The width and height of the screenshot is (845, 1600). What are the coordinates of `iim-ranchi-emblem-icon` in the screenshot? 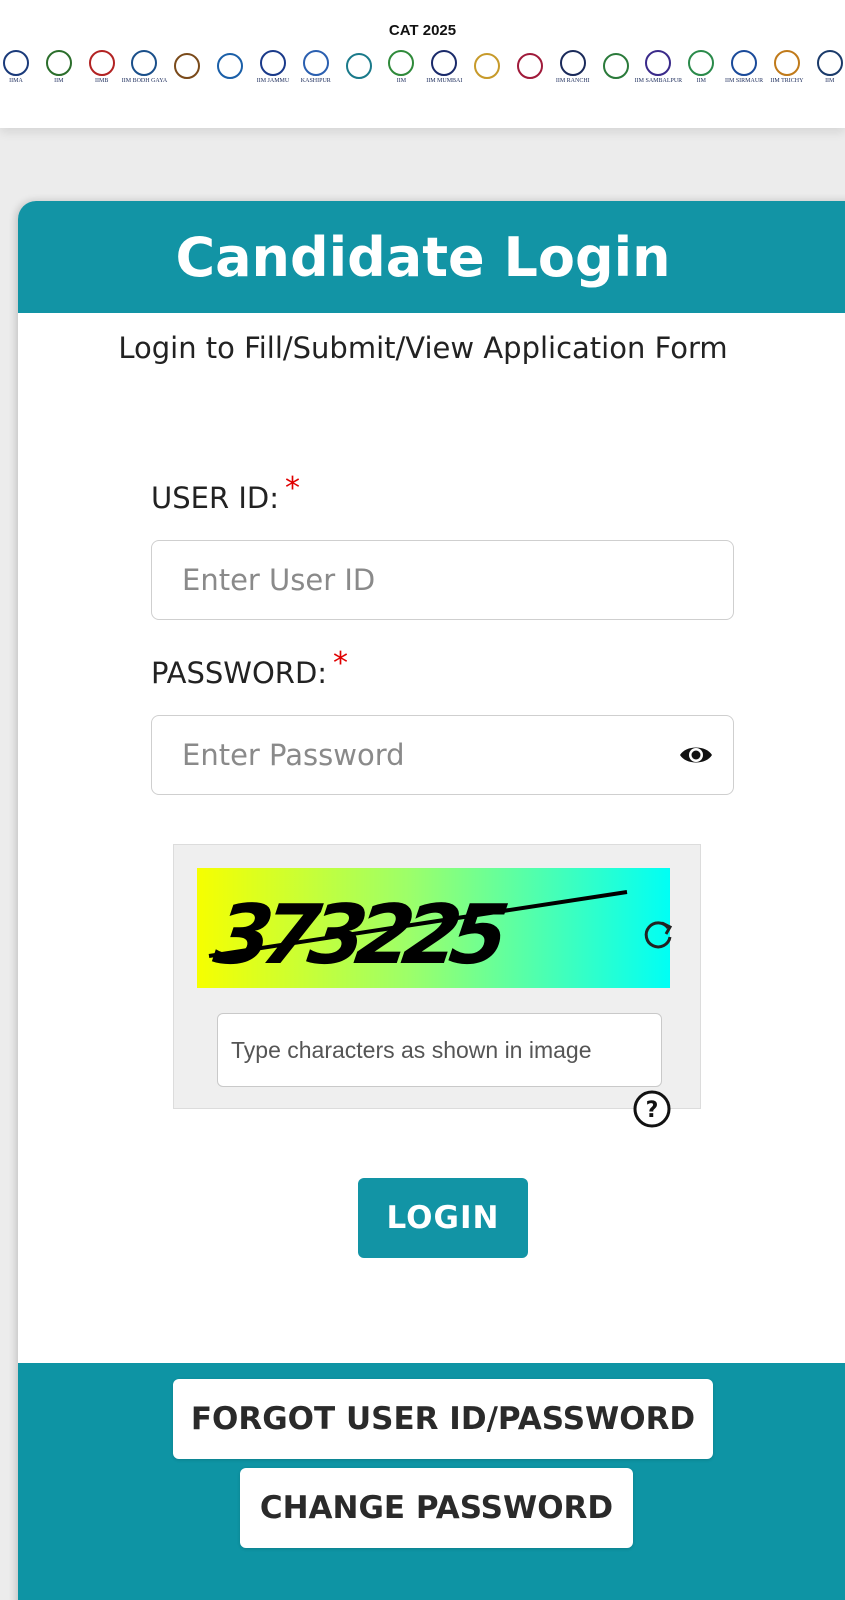 It's located at (572, 62).